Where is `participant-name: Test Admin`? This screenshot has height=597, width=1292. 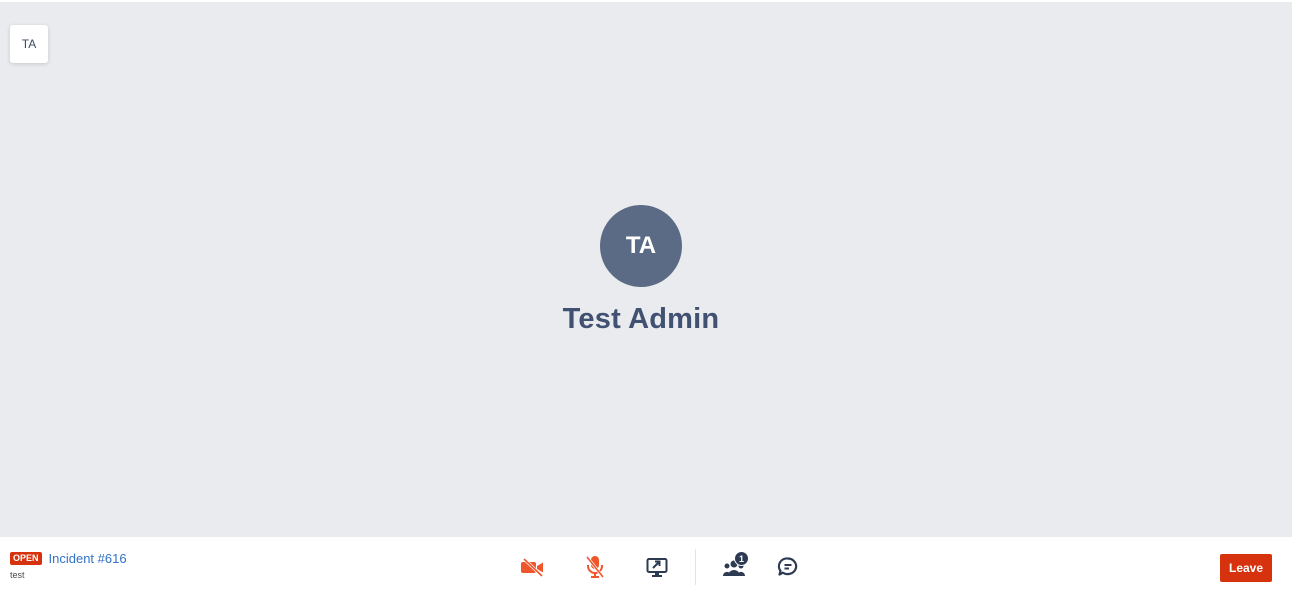 participant-name: Test Admin is located at coordinates (641, 319).